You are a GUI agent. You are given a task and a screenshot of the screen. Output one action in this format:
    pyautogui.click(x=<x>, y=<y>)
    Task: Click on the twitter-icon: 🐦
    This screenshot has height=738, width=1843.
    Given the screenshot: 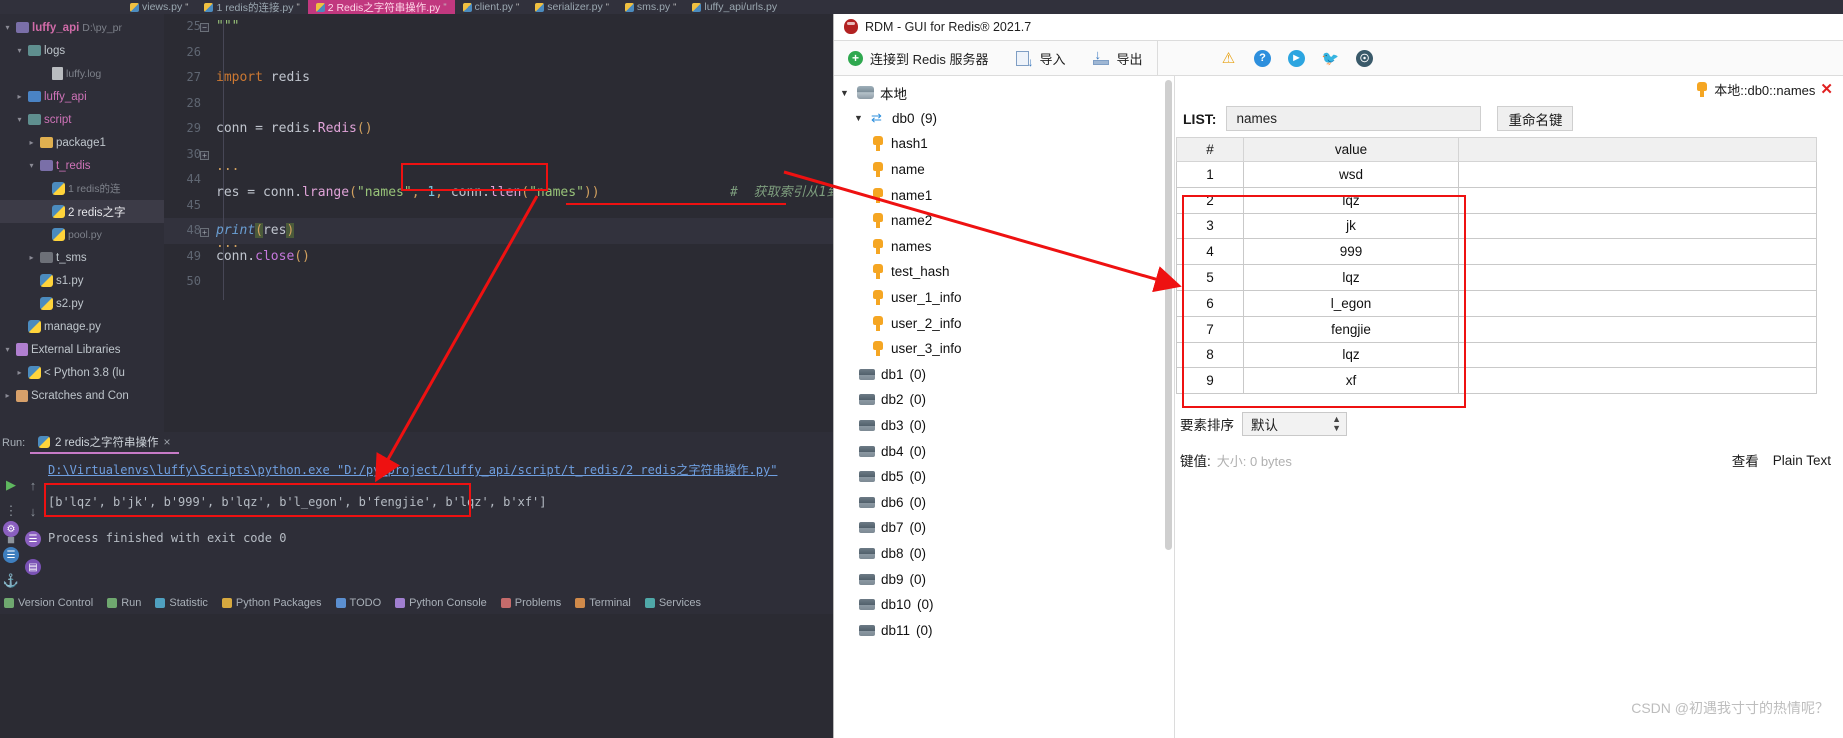 What is the action you would take?
    pyautogui.click(x=1330, y=58)
    